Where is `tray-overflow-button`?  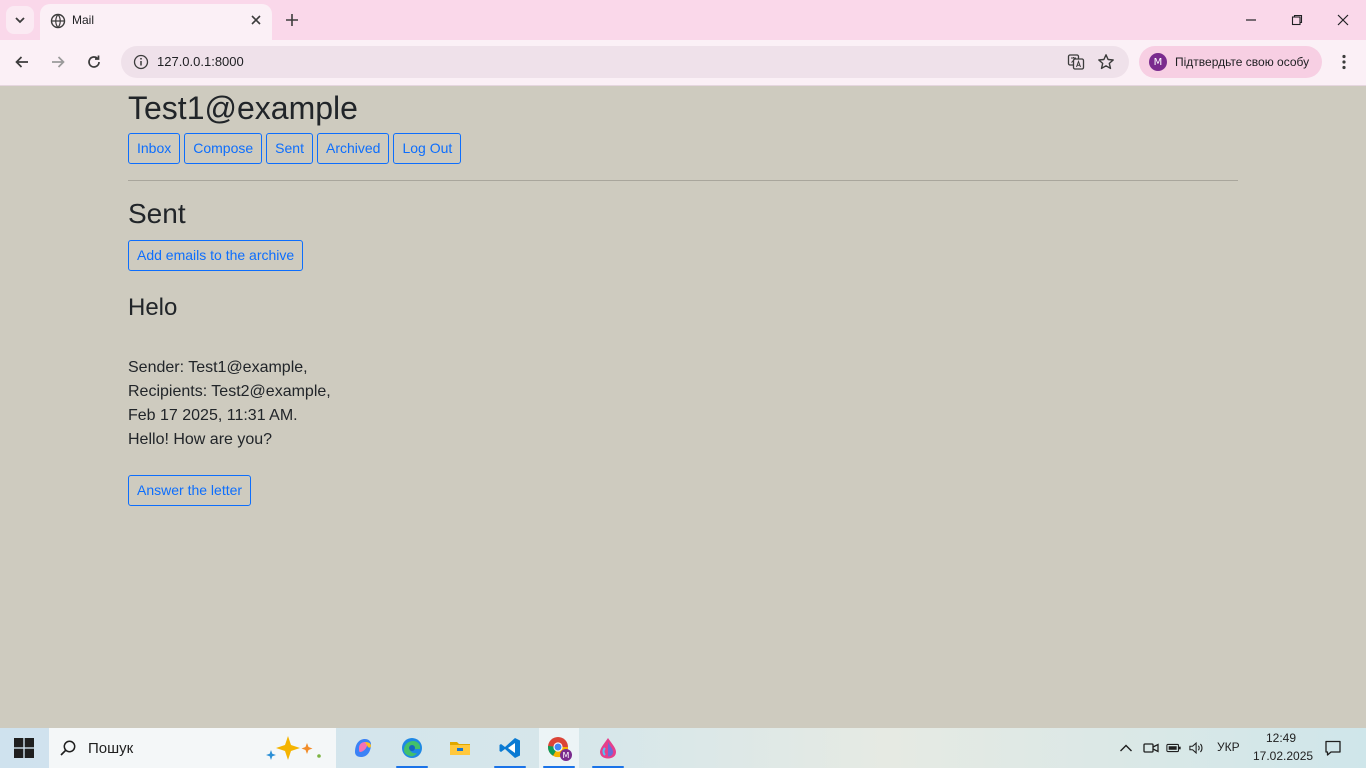 tray-overflow-button is located at coordinates (1126, 748).